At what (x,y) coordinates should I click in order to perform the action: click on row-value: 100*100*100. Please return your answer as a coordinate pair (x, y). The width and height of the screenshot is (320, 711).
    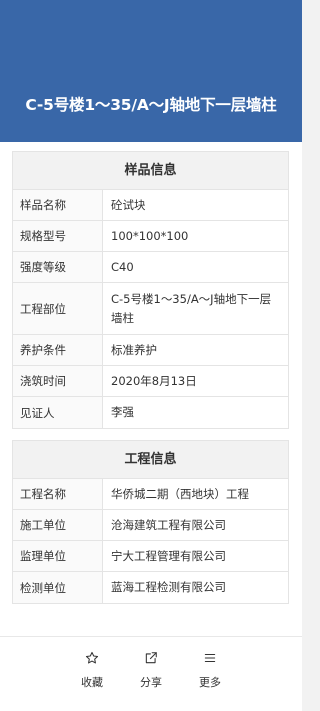
    Looking at the image, I should click on (150, 235).